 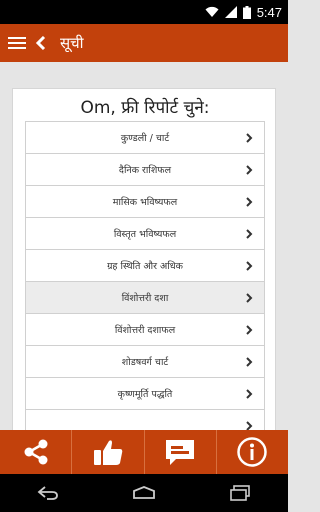 I want to click on info-button, so click(x=252, y=452).